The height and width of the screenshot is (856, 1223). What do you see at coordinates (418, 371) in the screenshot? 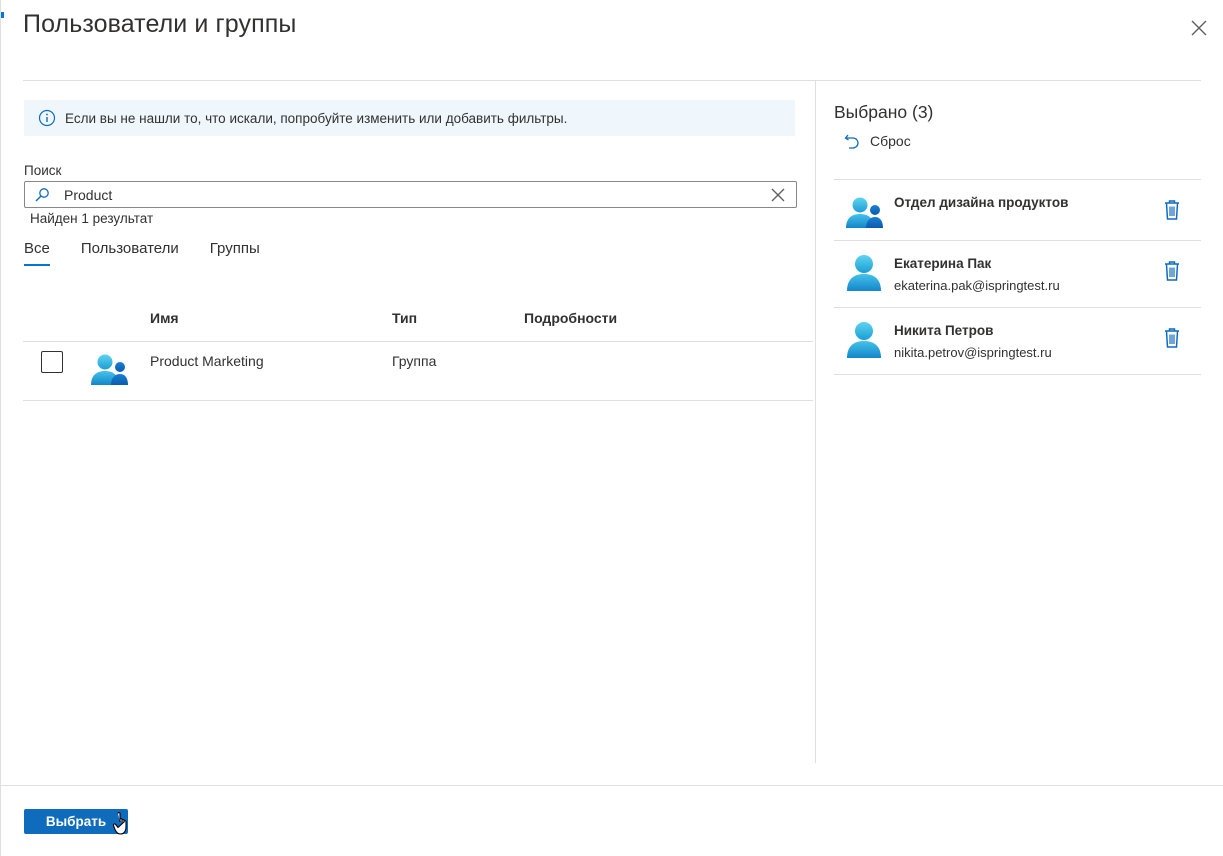
I see `table-row: Product Marketing Группа` at bounding box center [418, 371].